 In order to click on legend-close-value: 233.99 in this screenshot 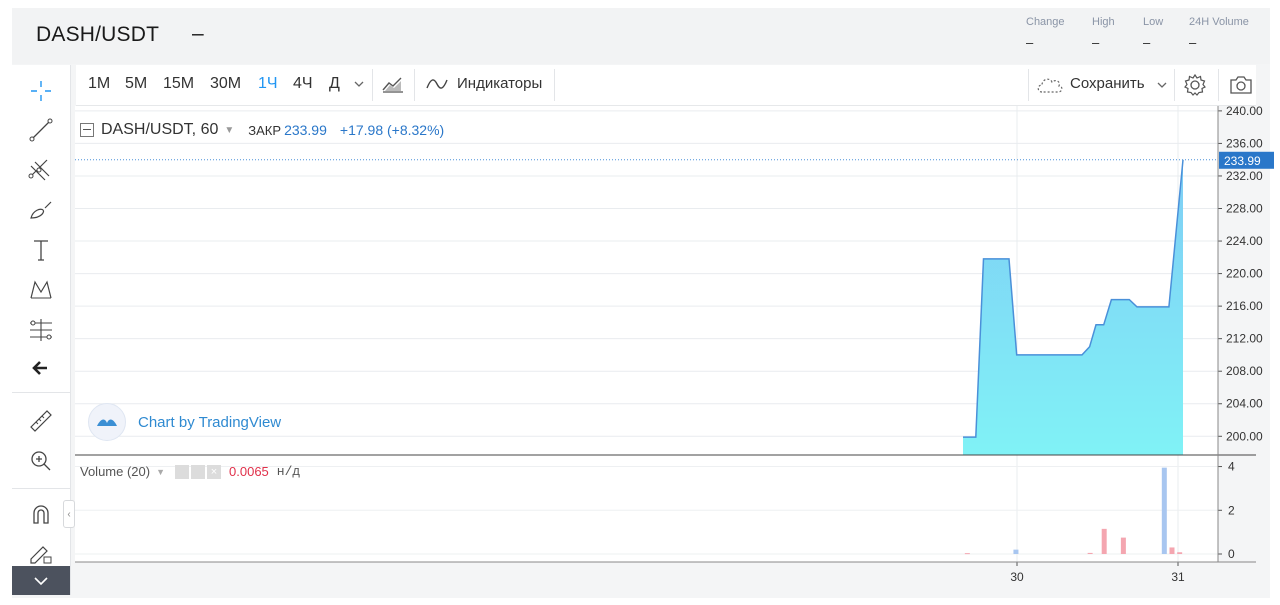, I will do `click(305, 130)`.